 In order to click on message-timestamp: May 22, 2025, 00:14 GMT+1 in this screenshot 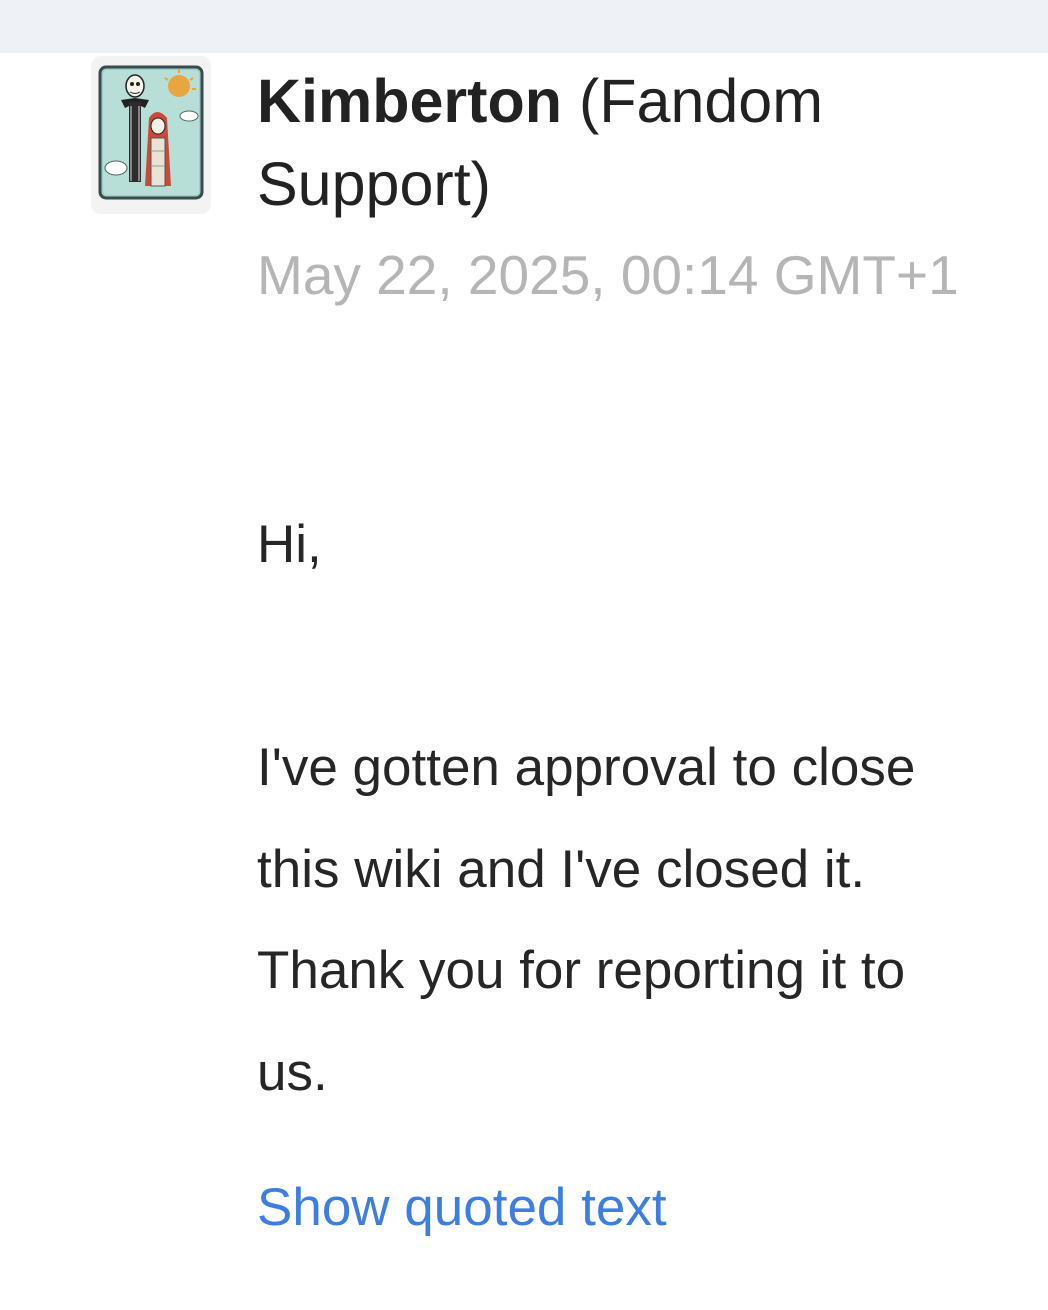, I will do `click(608, 275)`.